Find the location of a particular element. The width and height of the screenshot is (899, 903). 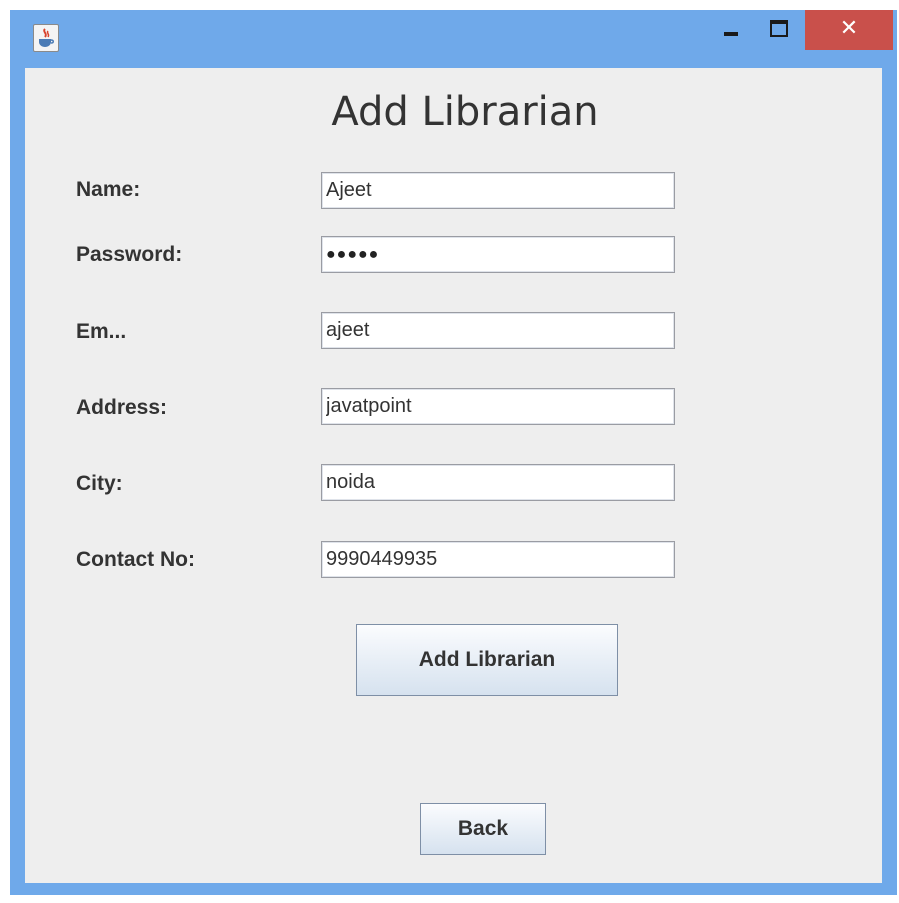

name-label: Name: is located at coordinates (108, 189).